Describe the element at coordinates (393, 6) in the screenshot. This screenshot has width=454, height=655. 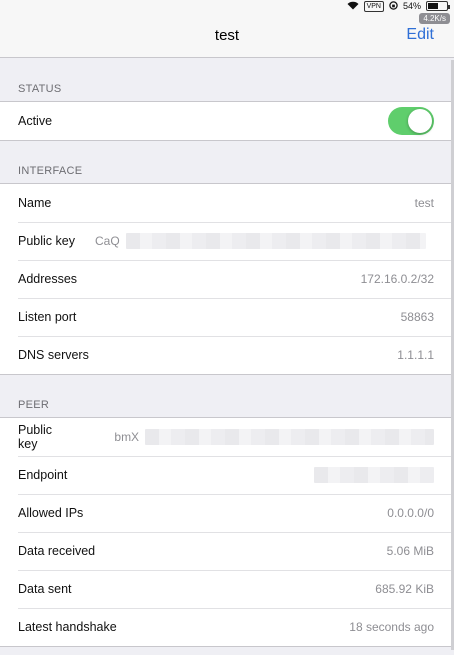
I see `rotation-lock-icon` at that location.